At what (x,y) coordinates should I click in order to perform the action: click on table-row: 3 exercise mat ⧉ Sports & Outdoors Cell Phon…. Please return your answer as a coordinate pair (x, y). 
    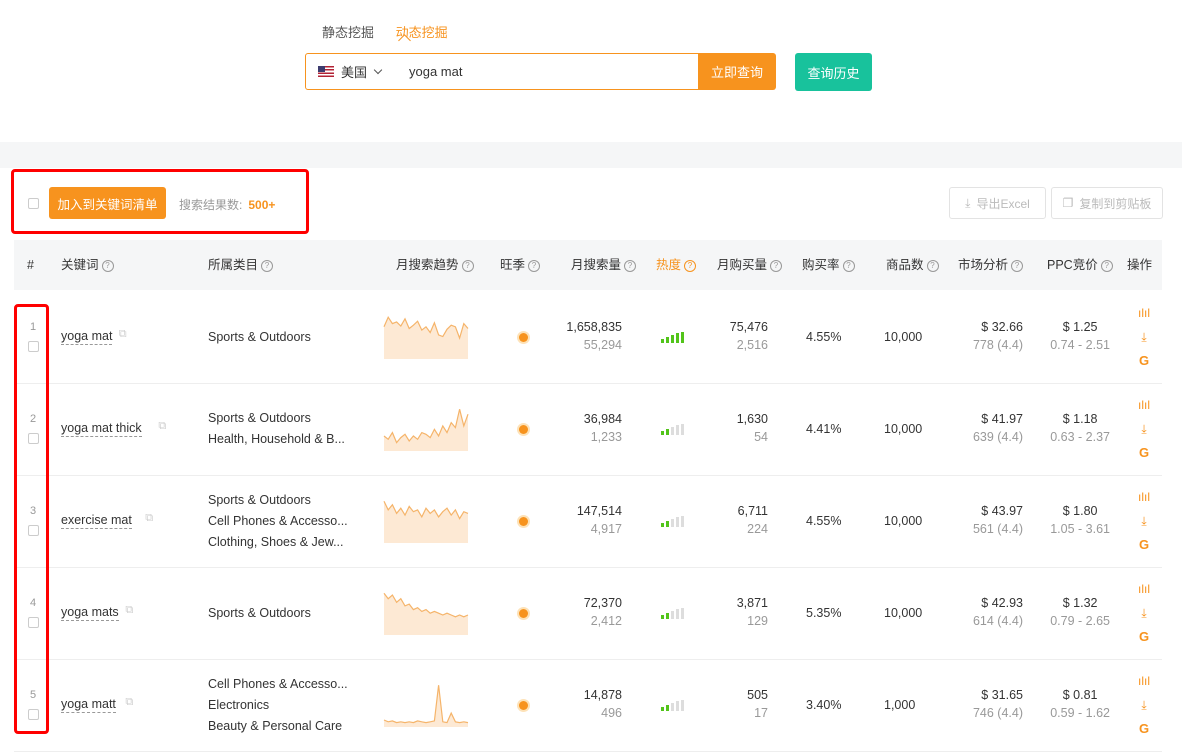
    Looking at the image, I should click on (588, 521).